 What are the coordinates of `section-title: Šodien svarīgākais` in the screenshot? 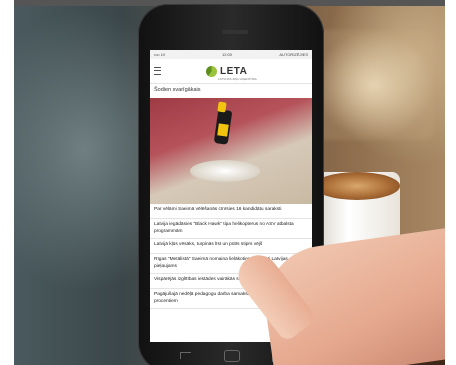 It's located at (177, 90).